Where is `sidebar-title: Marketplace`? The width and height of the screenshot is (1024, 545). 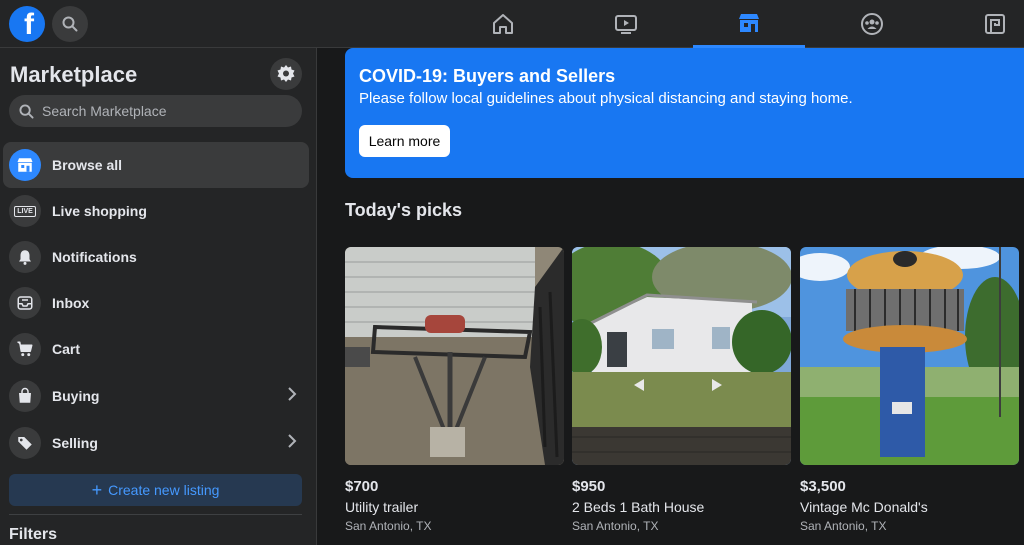 sidebar-title: Marketplace is located at coordinates (74, 74).